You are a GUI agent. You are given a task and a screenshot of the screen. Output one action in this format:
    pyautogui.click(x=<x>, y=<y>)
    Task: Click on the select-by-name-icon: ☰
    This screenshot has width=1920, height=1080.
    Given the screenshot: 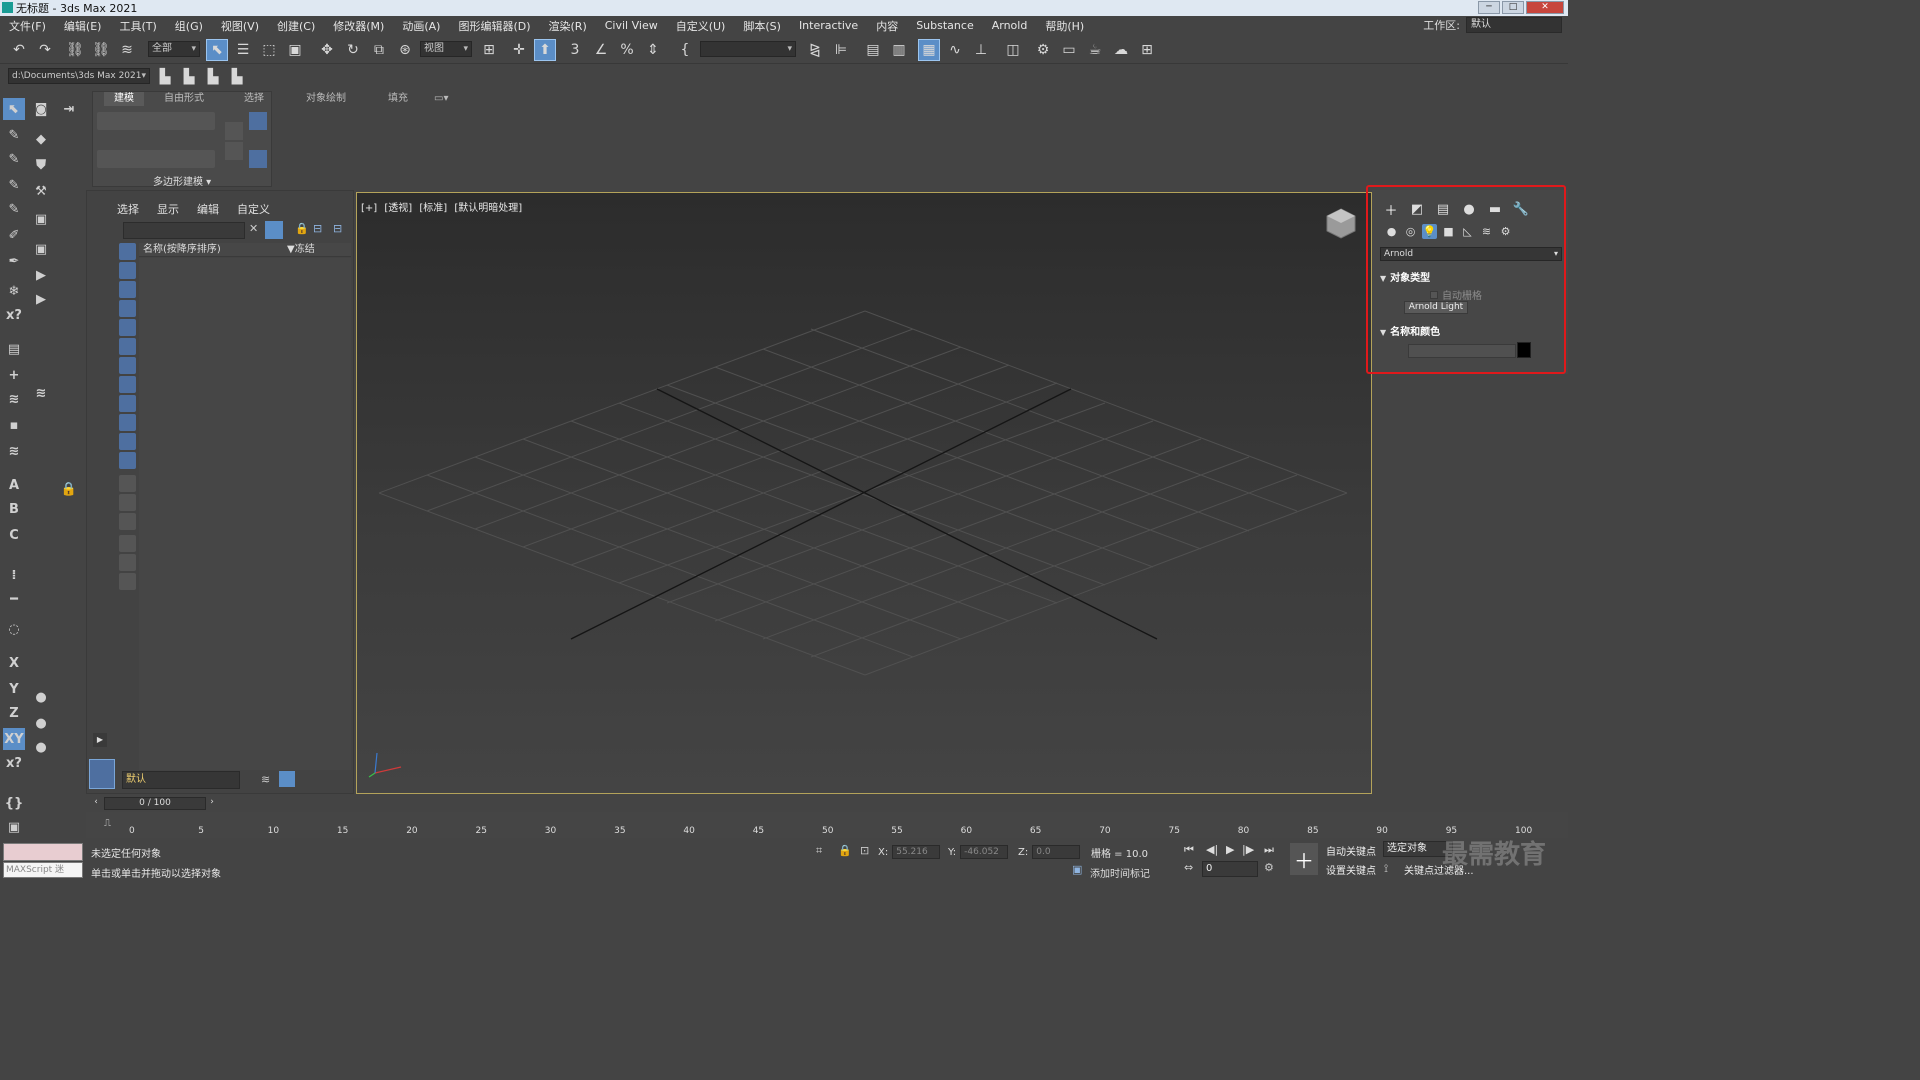 What is the action you would take?
    pyautogui.click(x=243, y=50)
    